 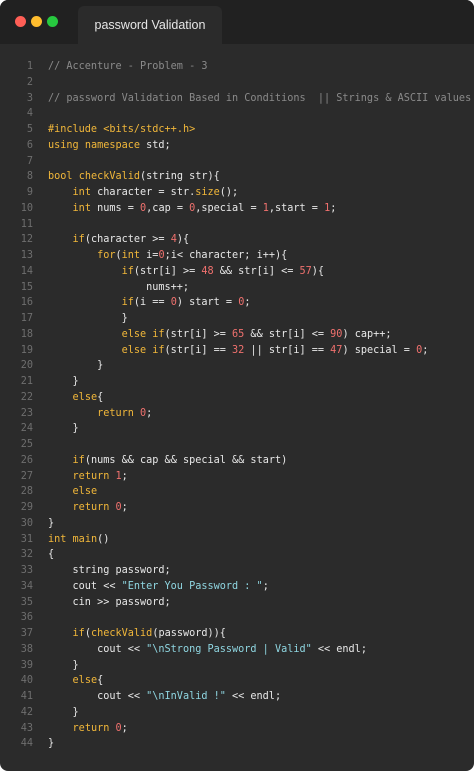 What do you see at coordinates (29, 145) in the screenshot?
I see `line-number: 6` at bounding box center [29, 145].